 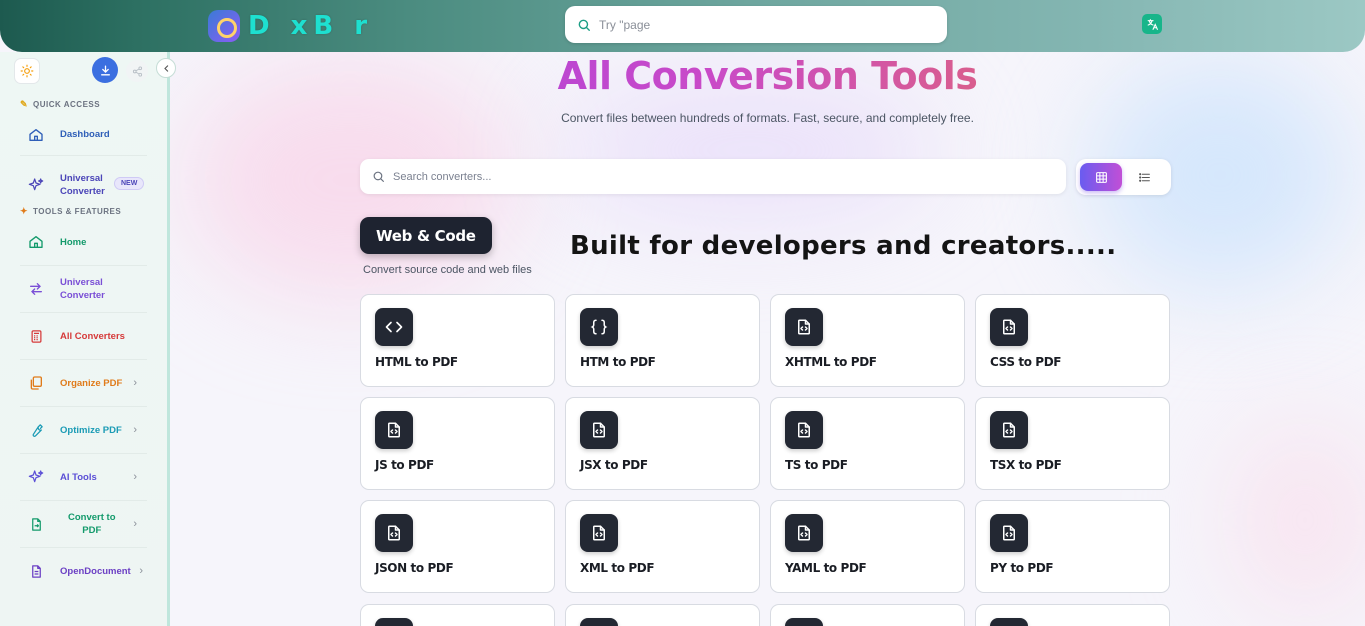 What do you see at coordinates (1026, 362) in the screenshot?
I see `converter-card-label: CSS to PDF` at bounding box center [1026, 362].